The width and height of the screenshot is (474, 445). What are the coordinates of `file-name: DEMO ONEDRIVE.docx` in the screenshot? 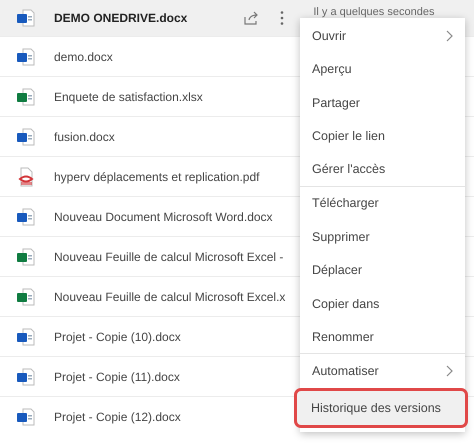 It's located at (121, 18).